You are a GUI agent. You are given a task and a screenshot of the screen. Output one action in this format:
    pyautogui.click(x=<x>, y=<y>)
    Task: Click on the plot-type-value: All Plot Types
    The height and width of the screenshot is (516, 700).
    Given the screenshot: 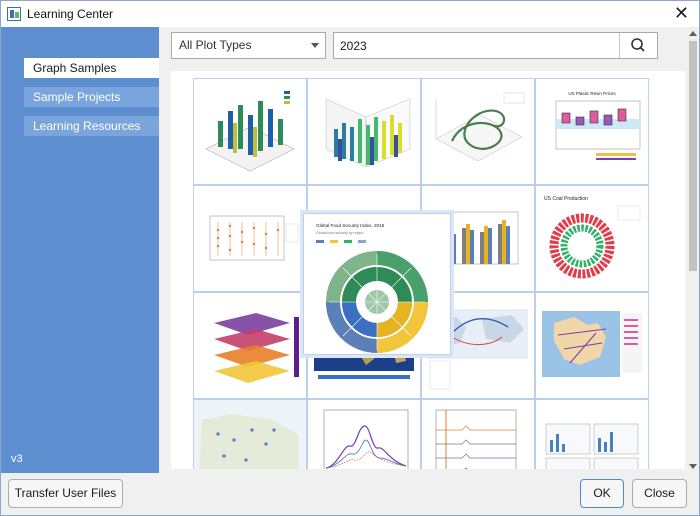 What is the action you would take?
    pyautogui.click(x=215, y=45)
    